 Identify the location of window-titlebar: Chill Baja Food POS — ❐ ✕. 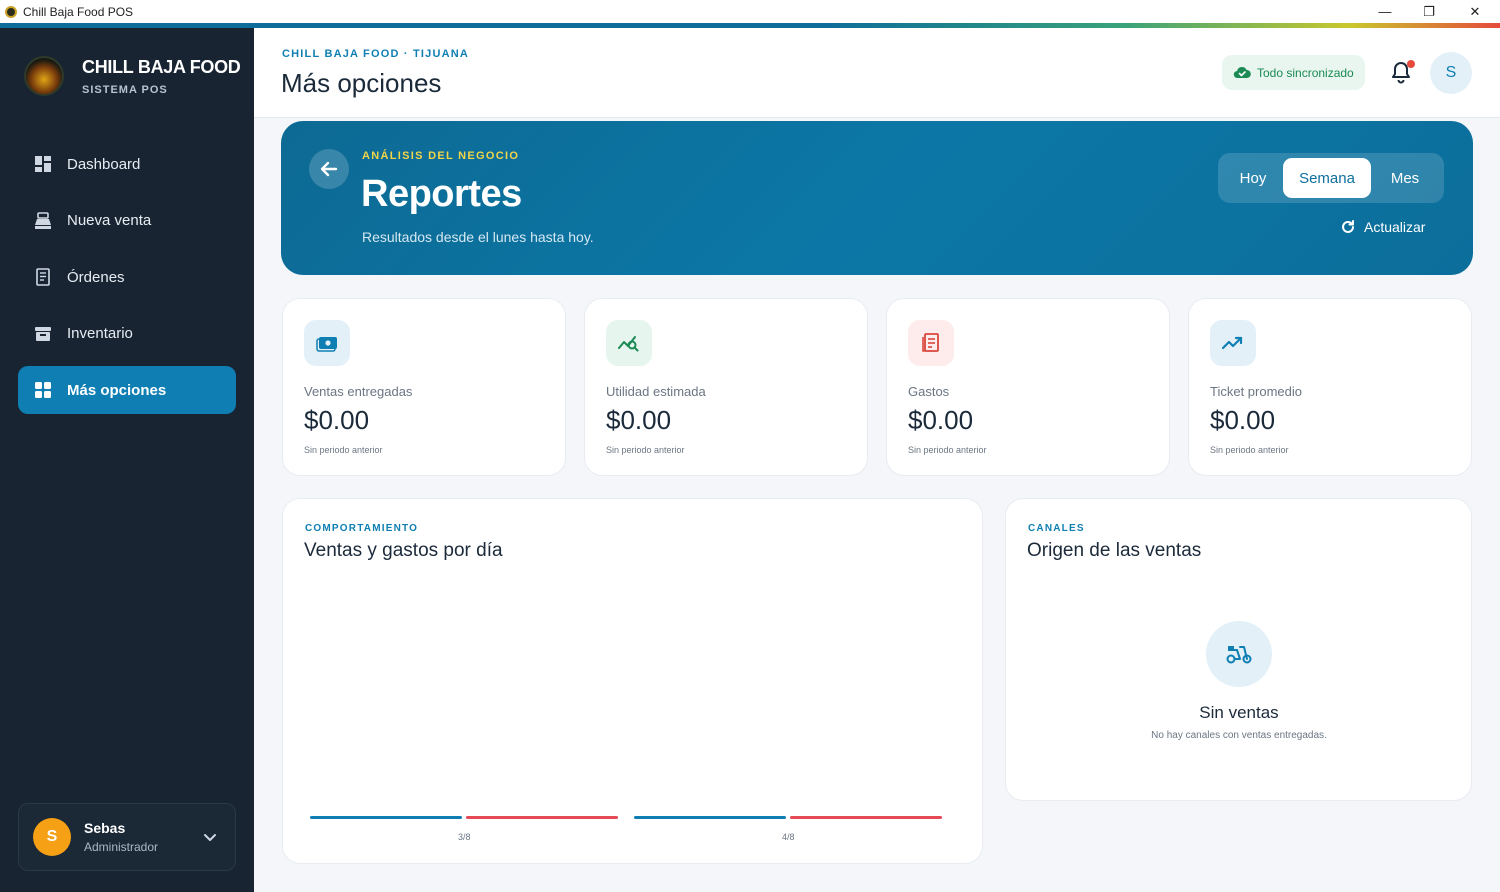
(750, 11).